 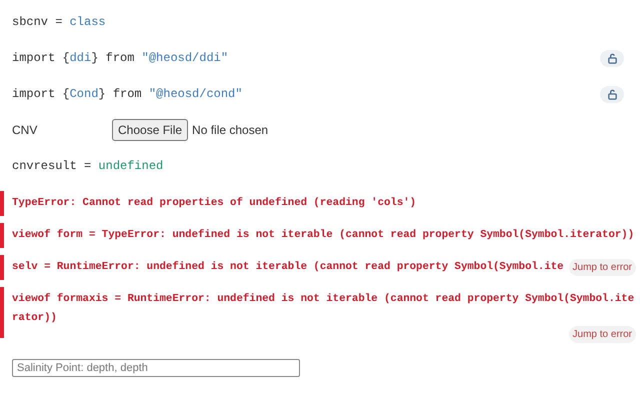 I want to click on field-label: CNV, so click(x=25, y=130).